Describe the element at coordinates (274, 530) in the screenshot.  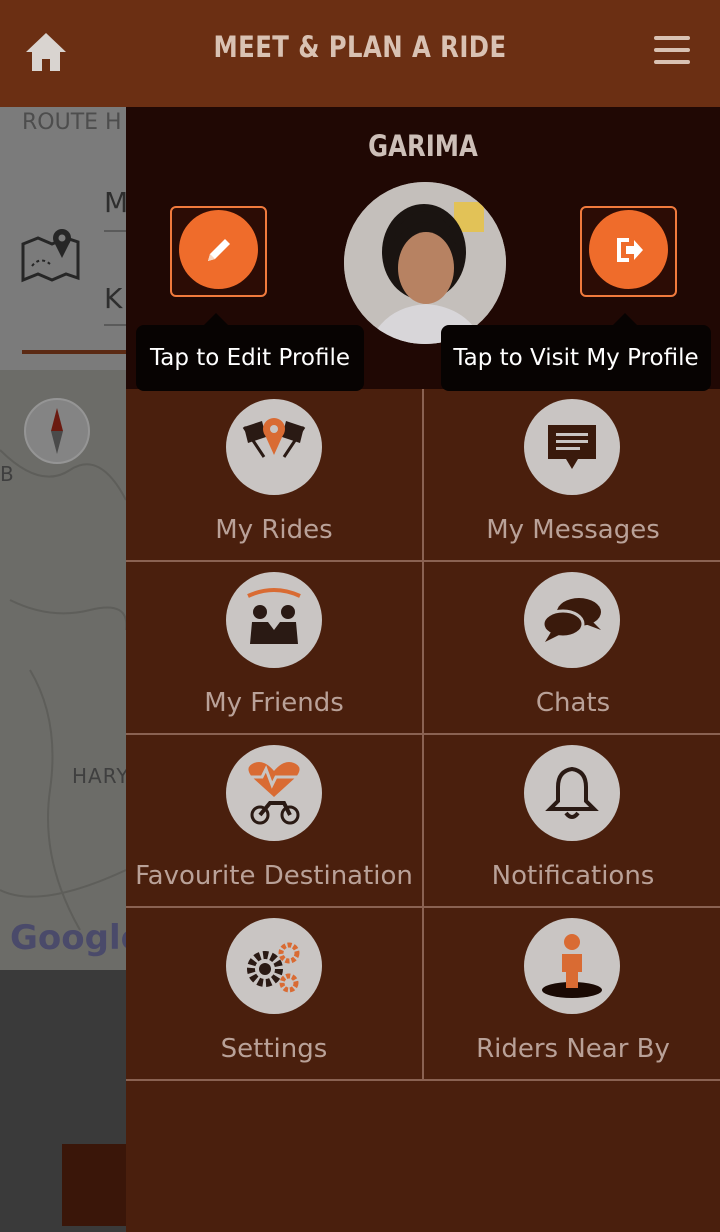
I see `menu-item-label: My Rides` at that location.